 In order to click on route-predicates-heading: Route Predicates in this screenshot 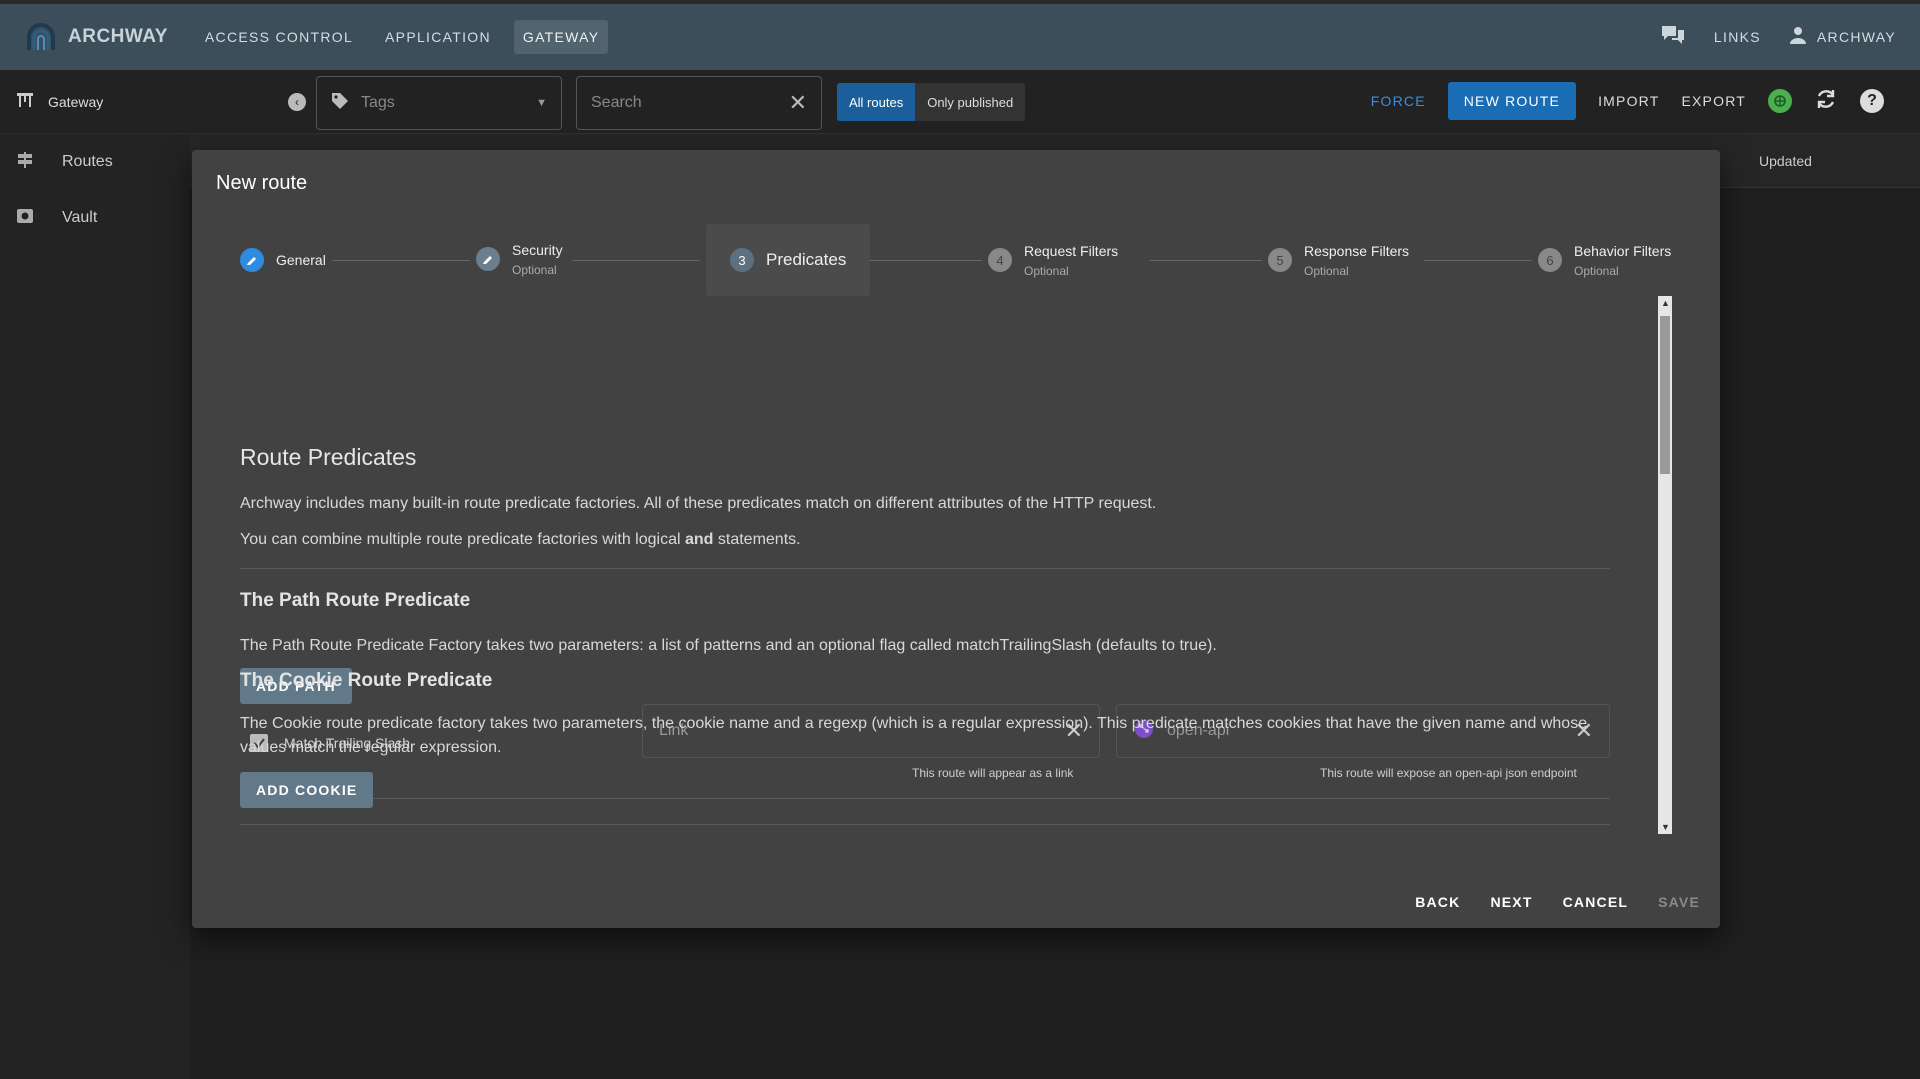, I will do `click(328, 457)`.